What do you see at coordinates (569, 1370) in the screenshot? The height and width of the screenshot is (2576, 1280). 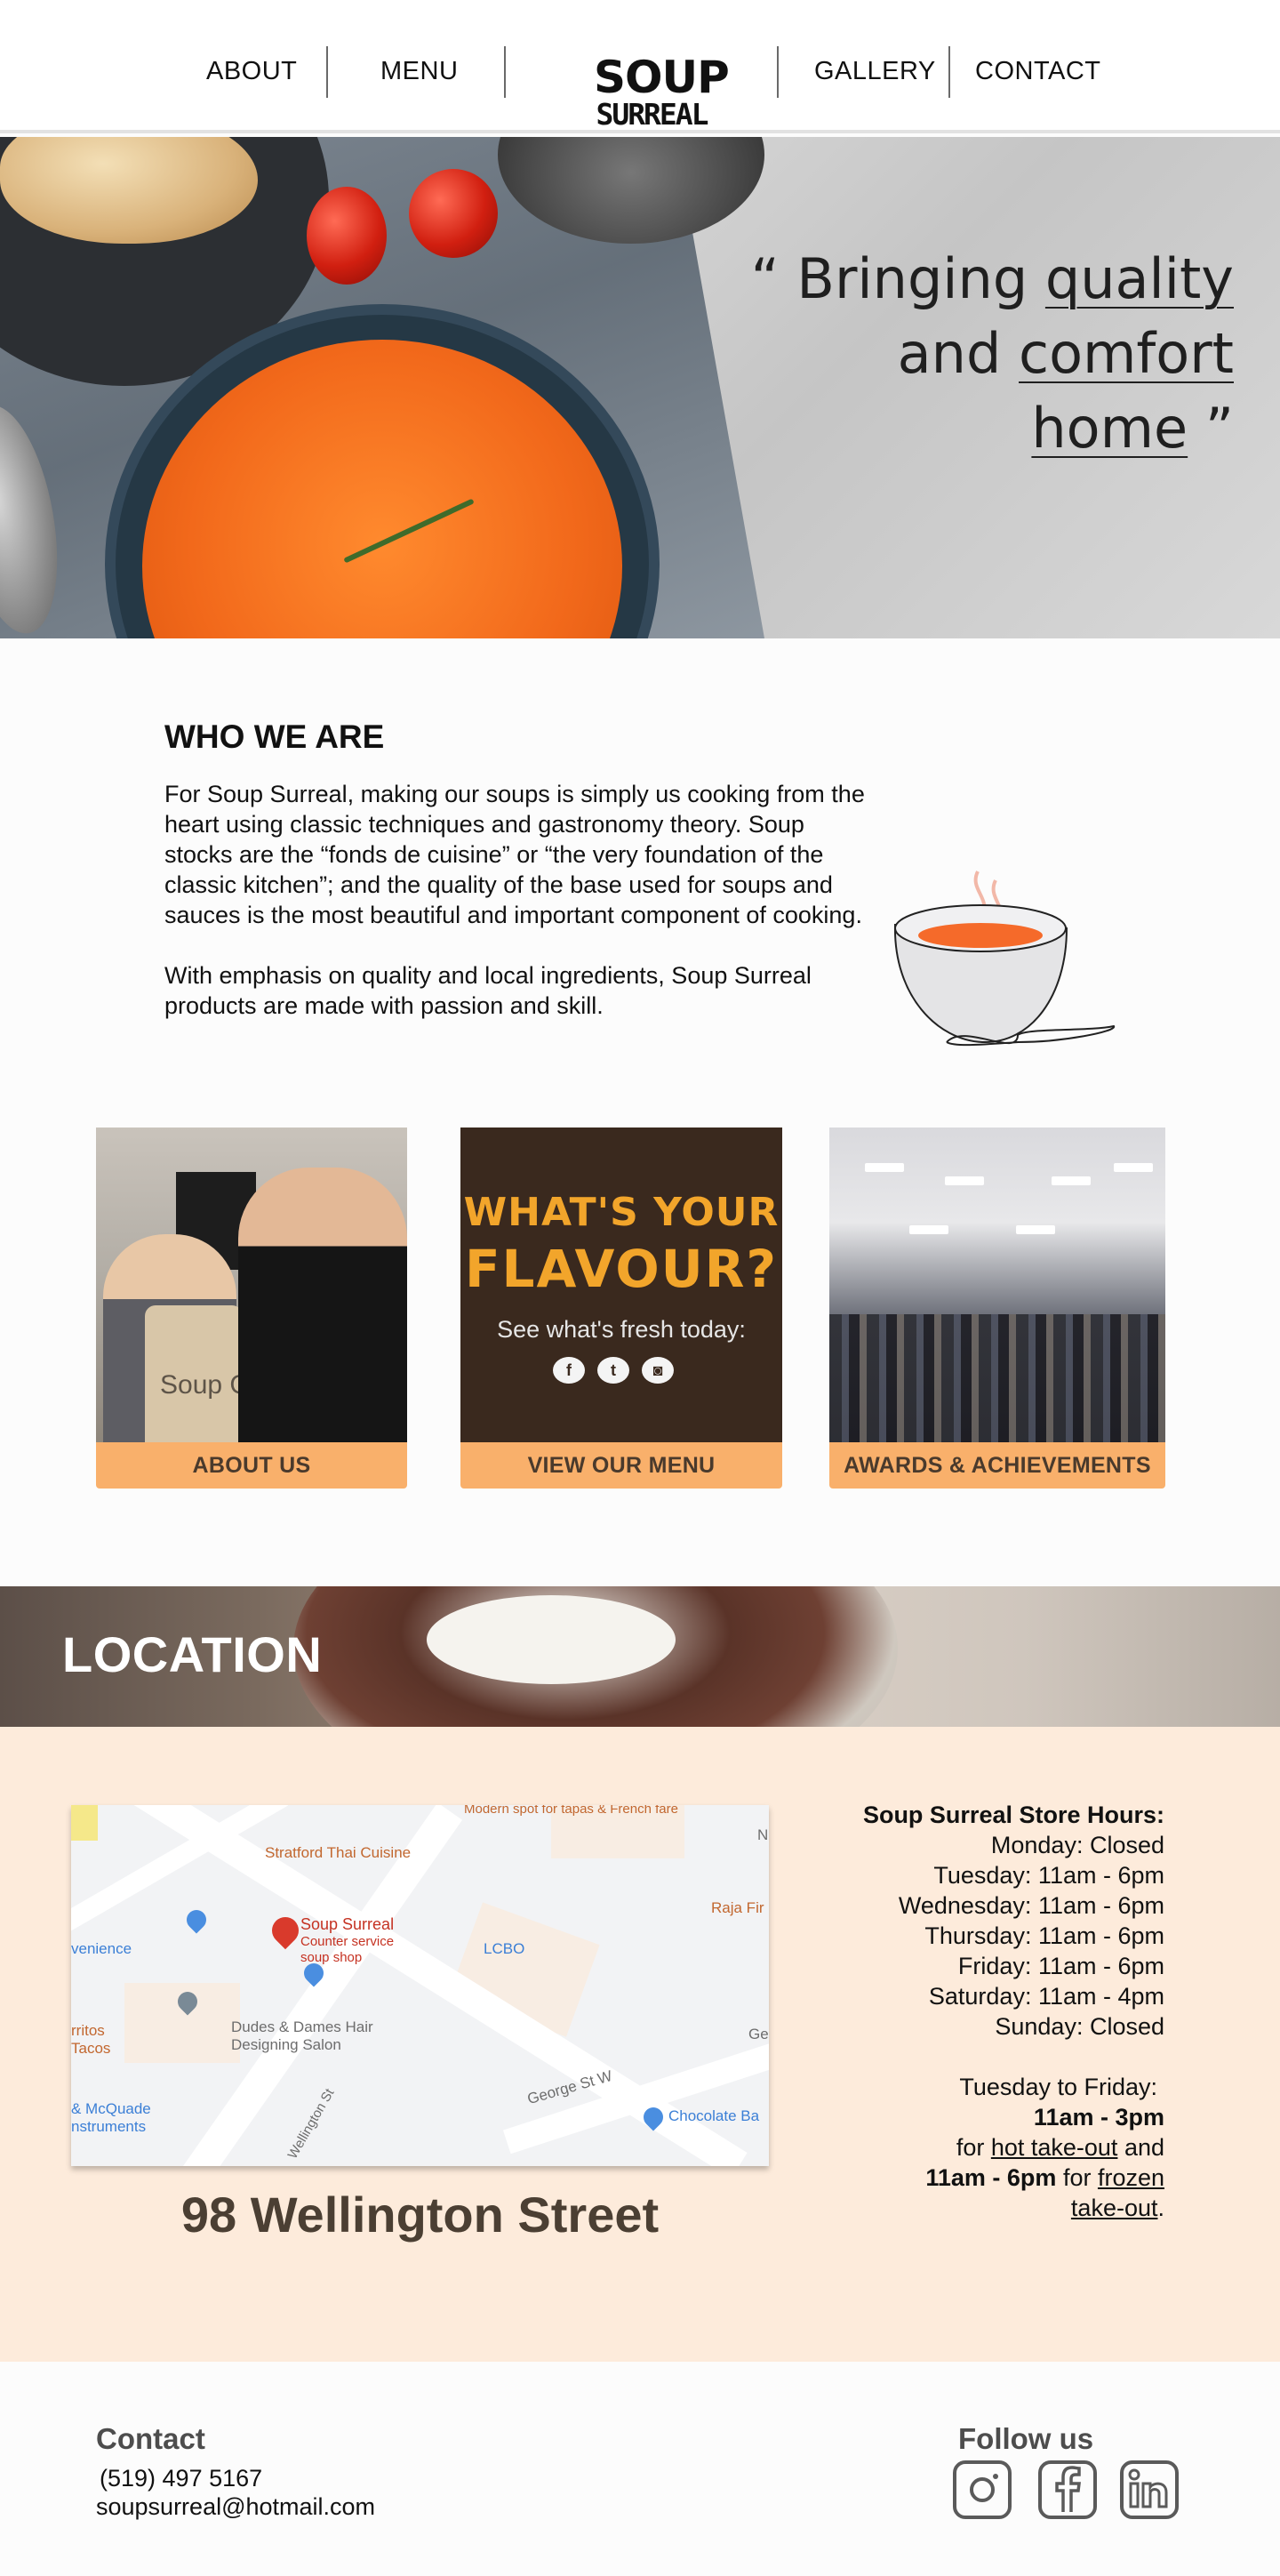 I see `facebook-icon: f` at bounding box center [569, 1370].